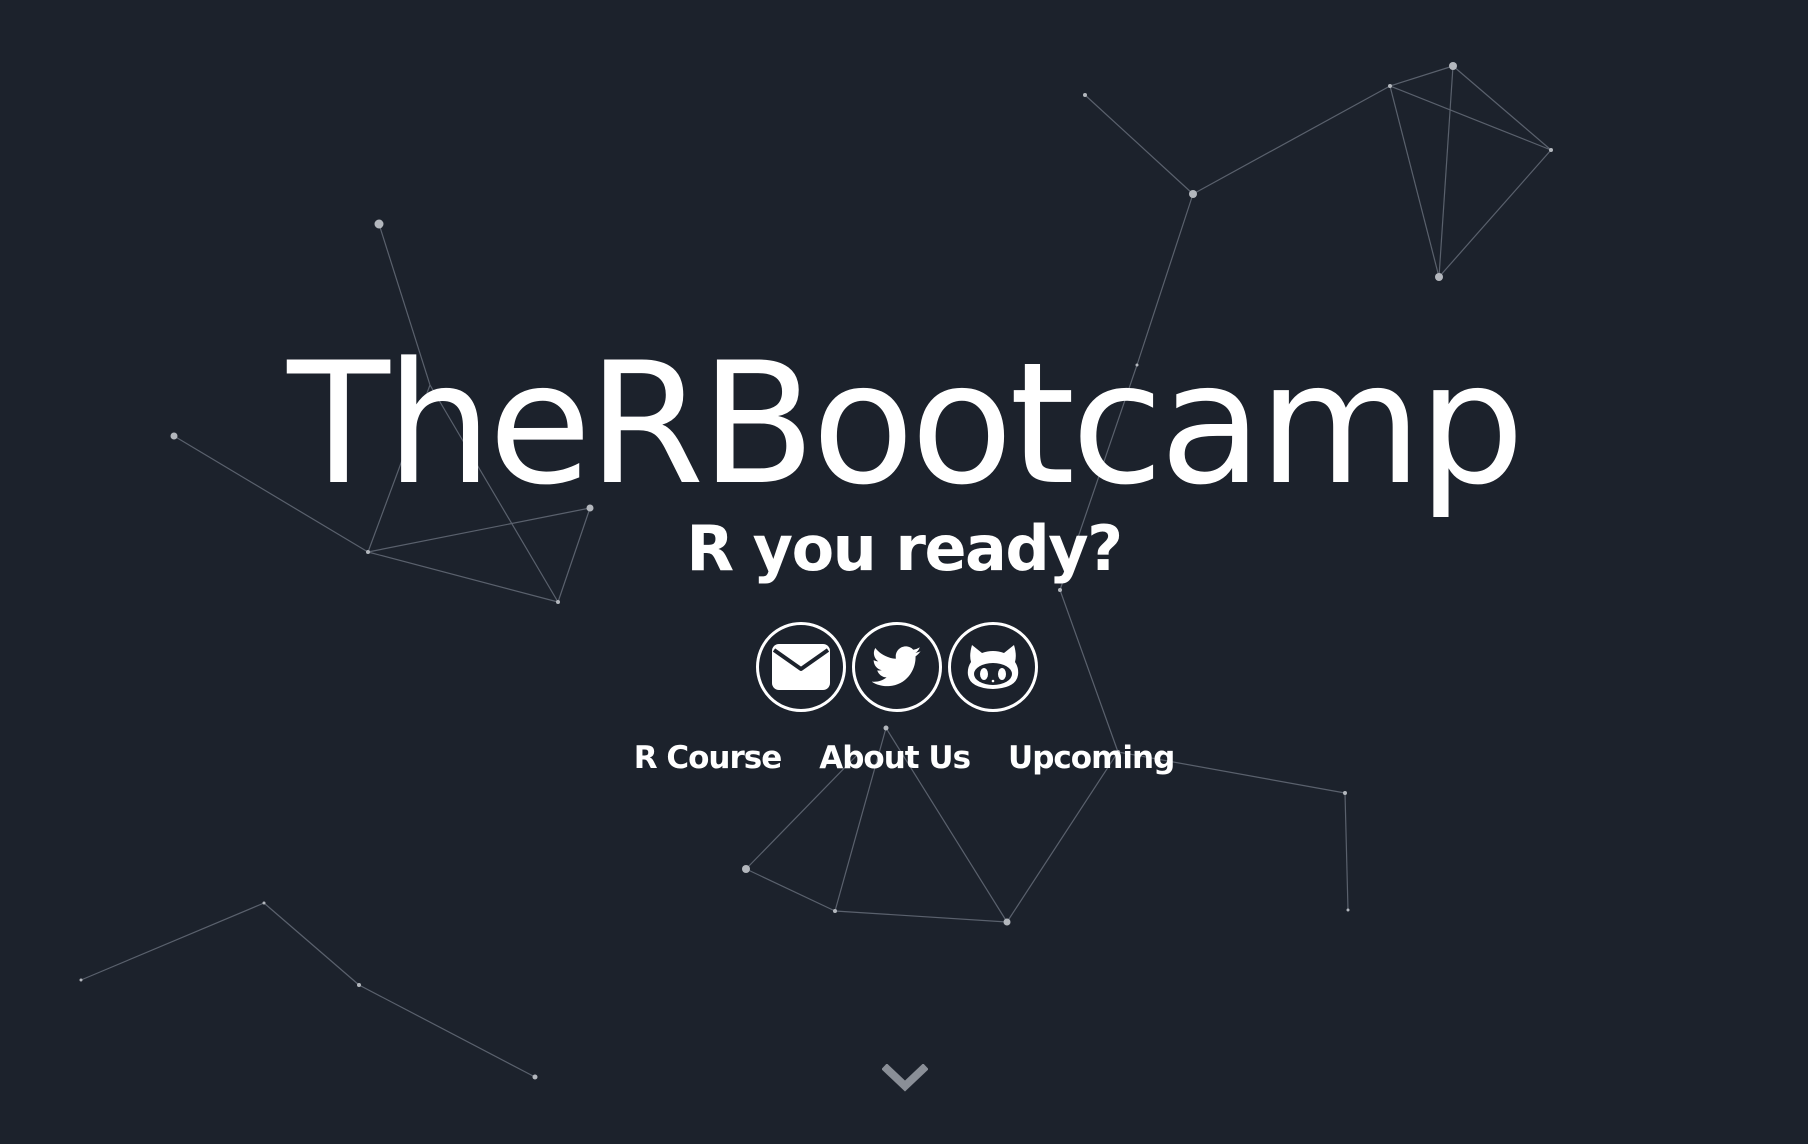  I want to click on email-button, so click(801, 667).